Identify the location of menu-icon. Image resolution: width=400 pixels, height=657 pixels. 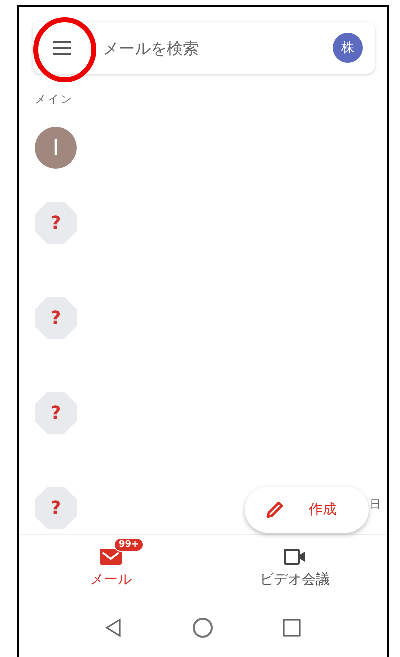
(62, 48).